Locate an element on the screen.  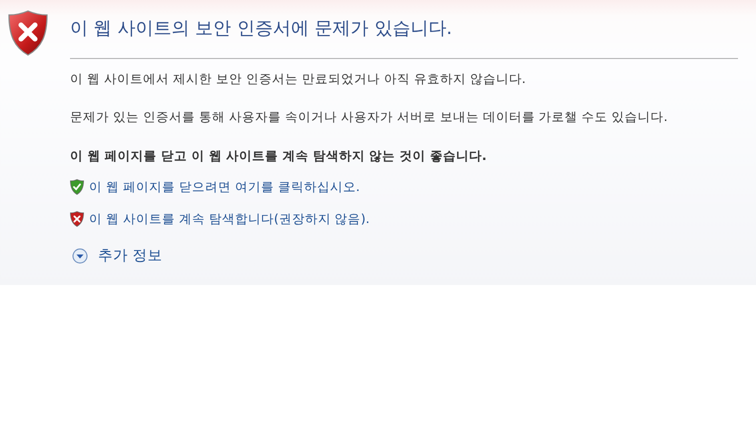
page-link: 이 웹 사이트를 계속 탐색합니다(권장하지 않음). is located at coordinates (229, 219).